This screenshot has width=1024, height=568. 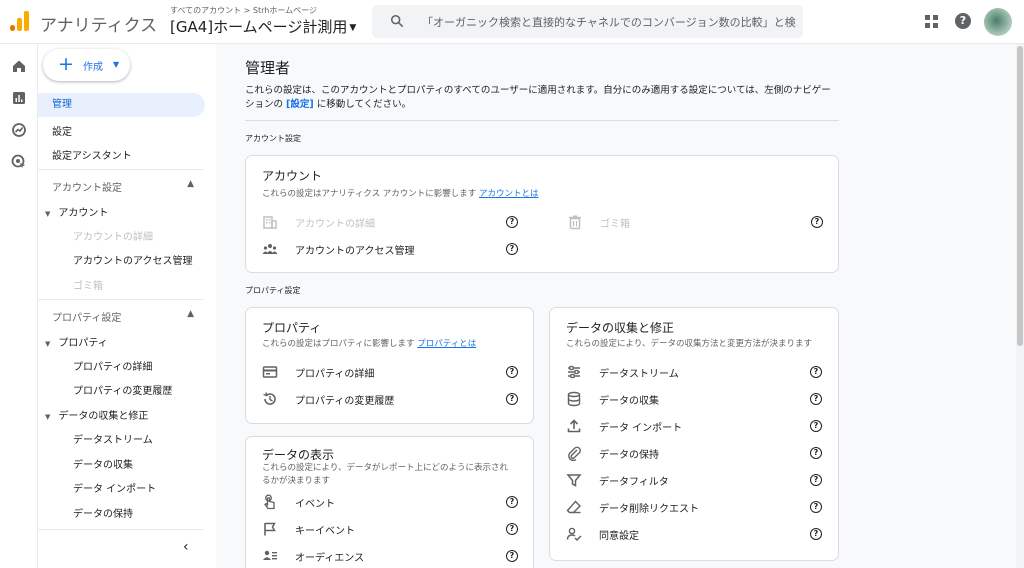 I want to click on create-button: + 作成 ▼, so click(x=86, y=65).